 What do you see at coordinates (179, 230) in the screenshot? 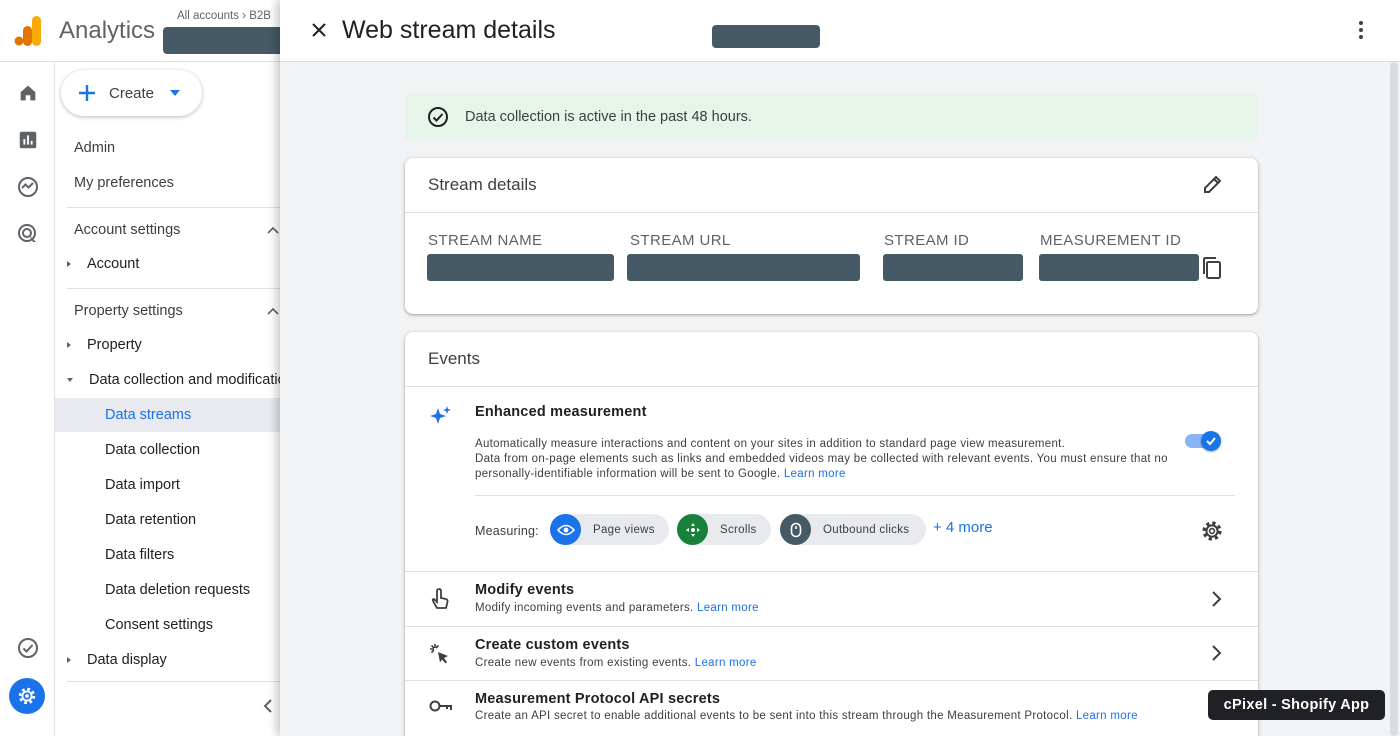
I see `nav-account-settings: Account settings` at bounding box center [179, 230].